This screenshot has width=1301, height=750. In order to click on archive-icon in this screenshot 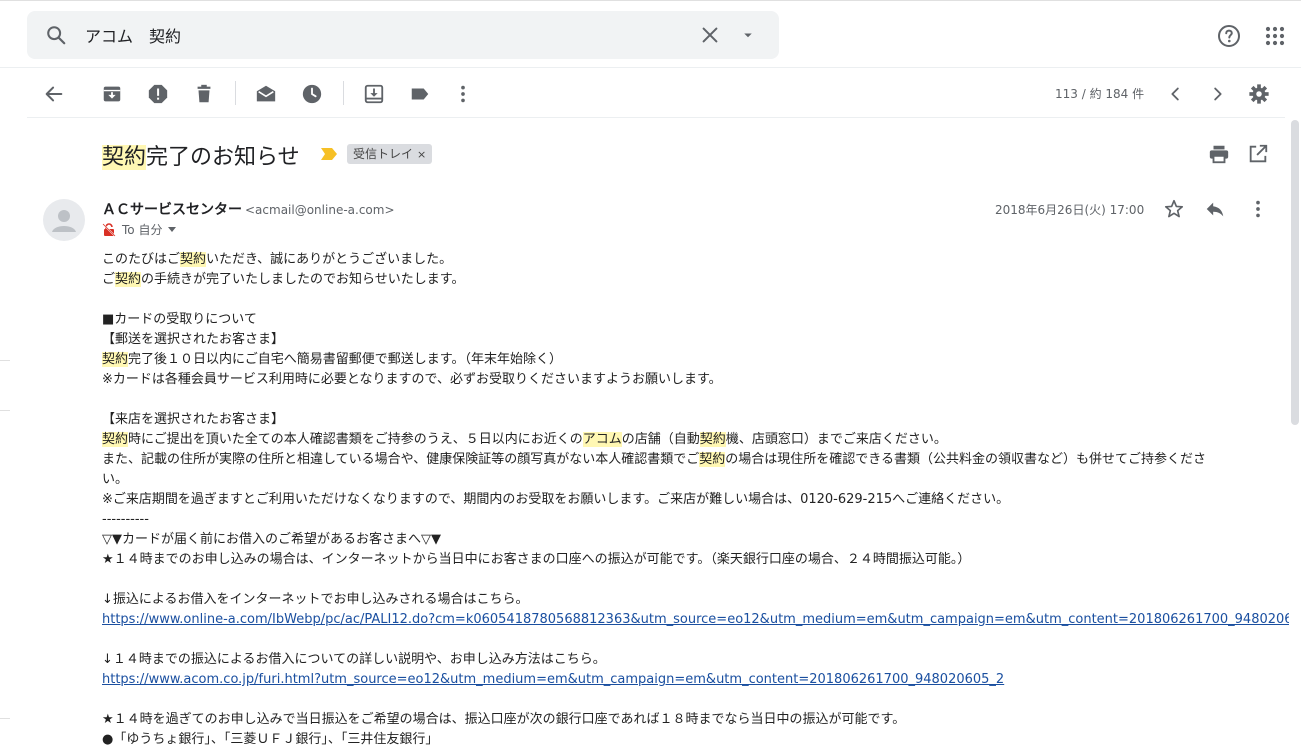, I will do `click(112, 94)`.